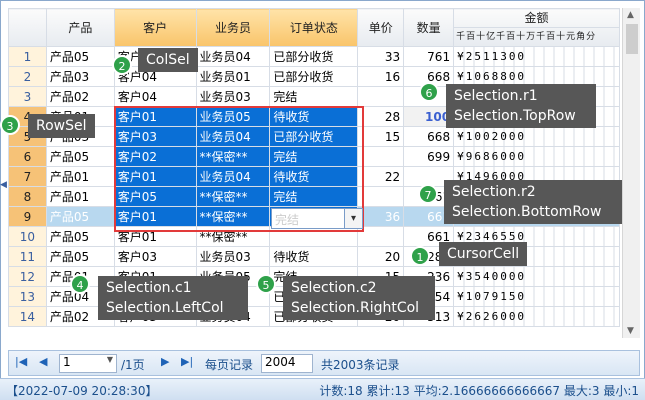  Describe the element at coordinates (233, 27) in the screenshot. I see `col-header-sales: 业务员` at that location.